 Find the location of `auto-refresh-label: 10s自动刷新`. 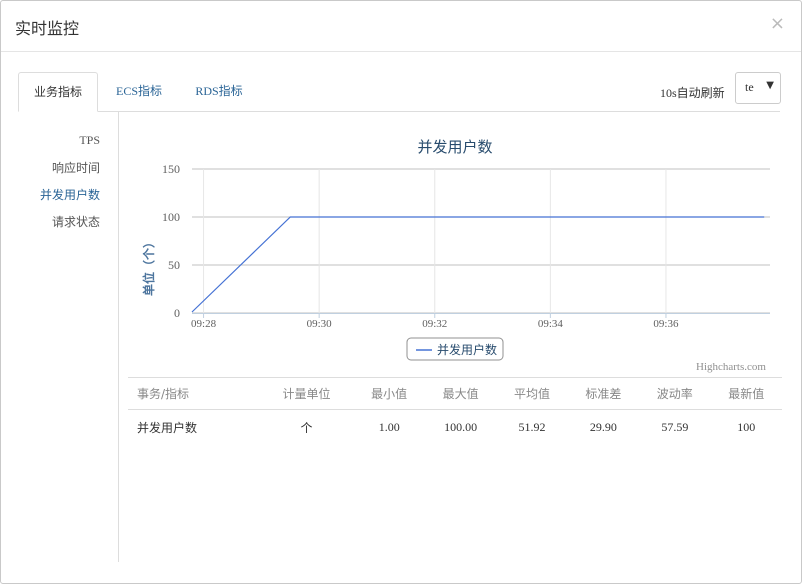

auto-refresh-label: 10s自动刷新 is located at coordinates (692, 93).